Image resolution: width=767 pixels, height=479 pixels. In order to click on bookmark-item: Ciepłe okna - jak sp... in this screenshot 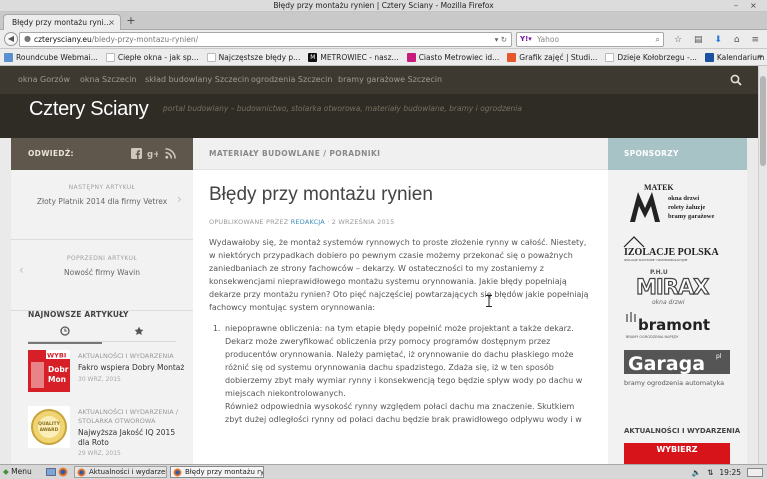, I will do `click(152, 57)`.